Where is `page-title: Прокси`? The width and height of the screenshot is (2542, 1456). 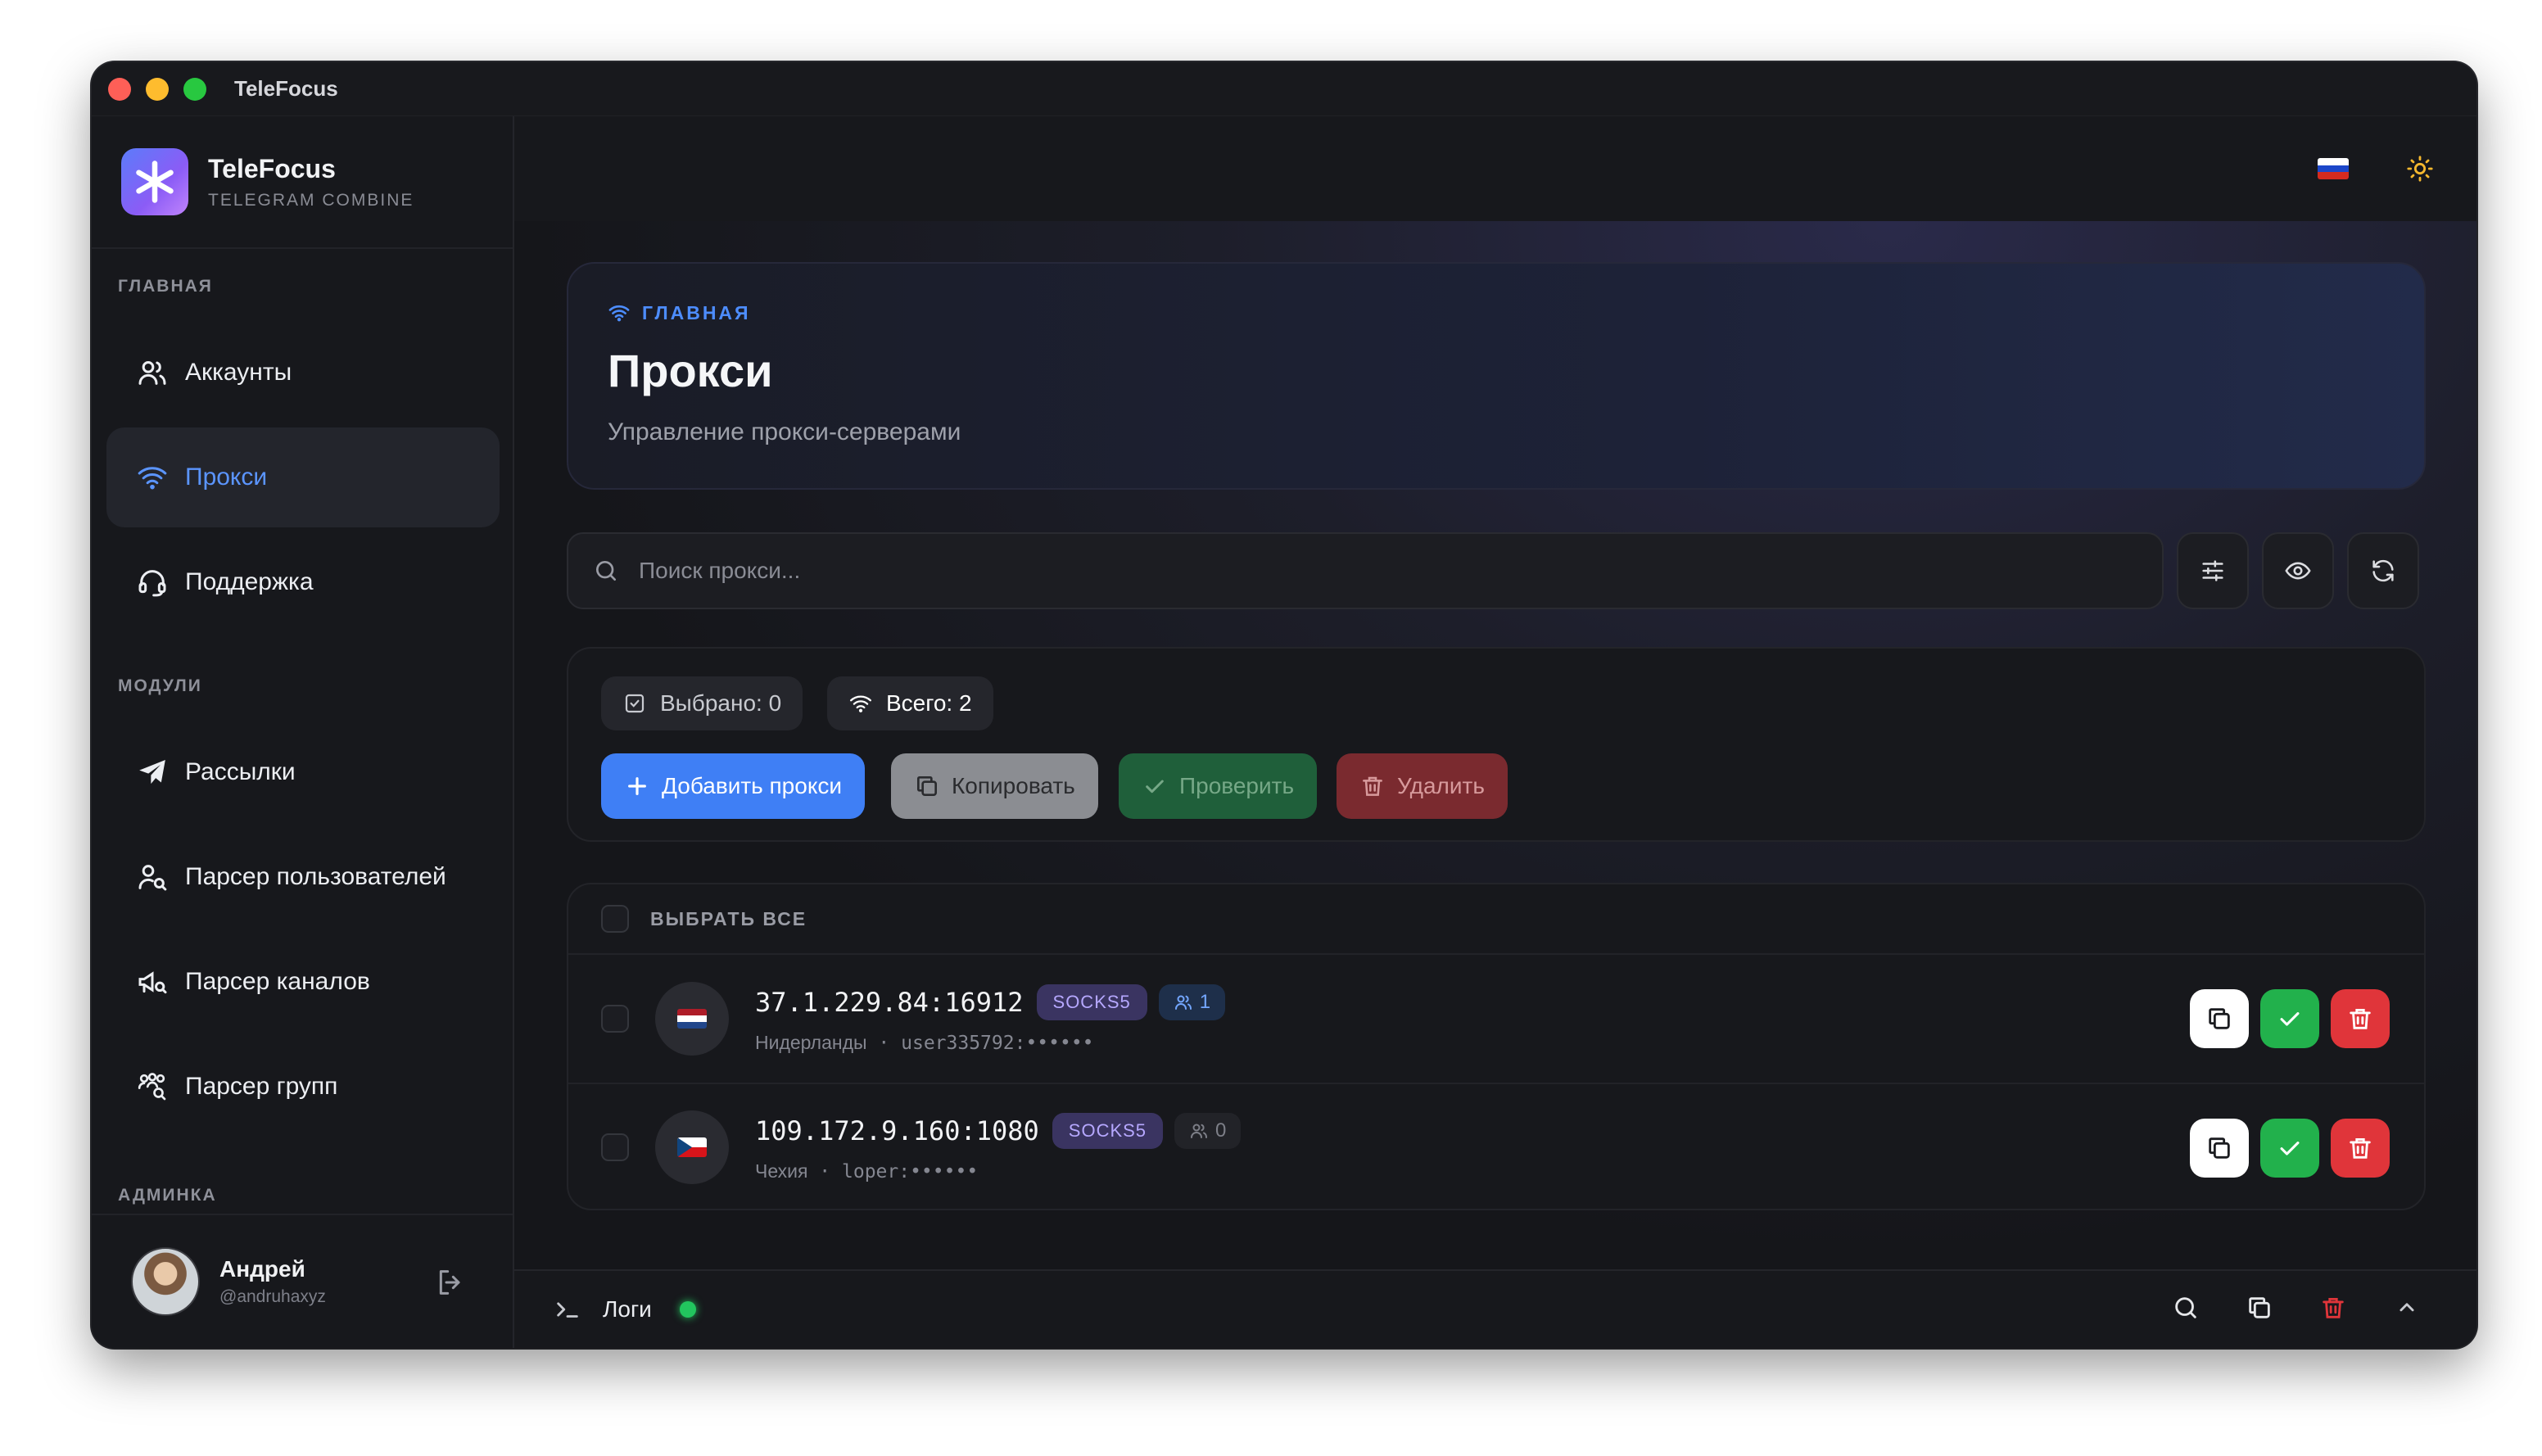 page-title: Прокси is located at coordinates (690, 371).